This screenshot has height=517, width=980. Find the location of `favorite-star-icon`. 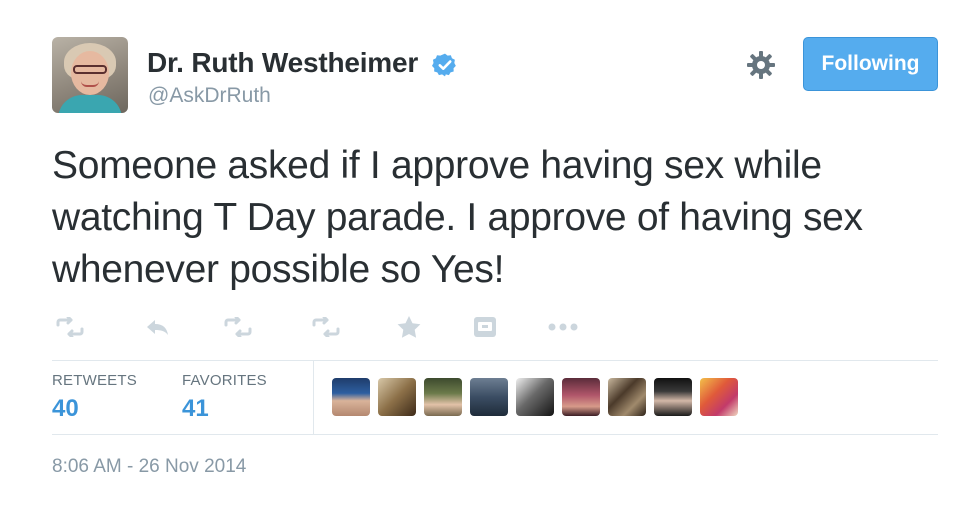

favorite-star-icon is located at coordinates (409, 327).